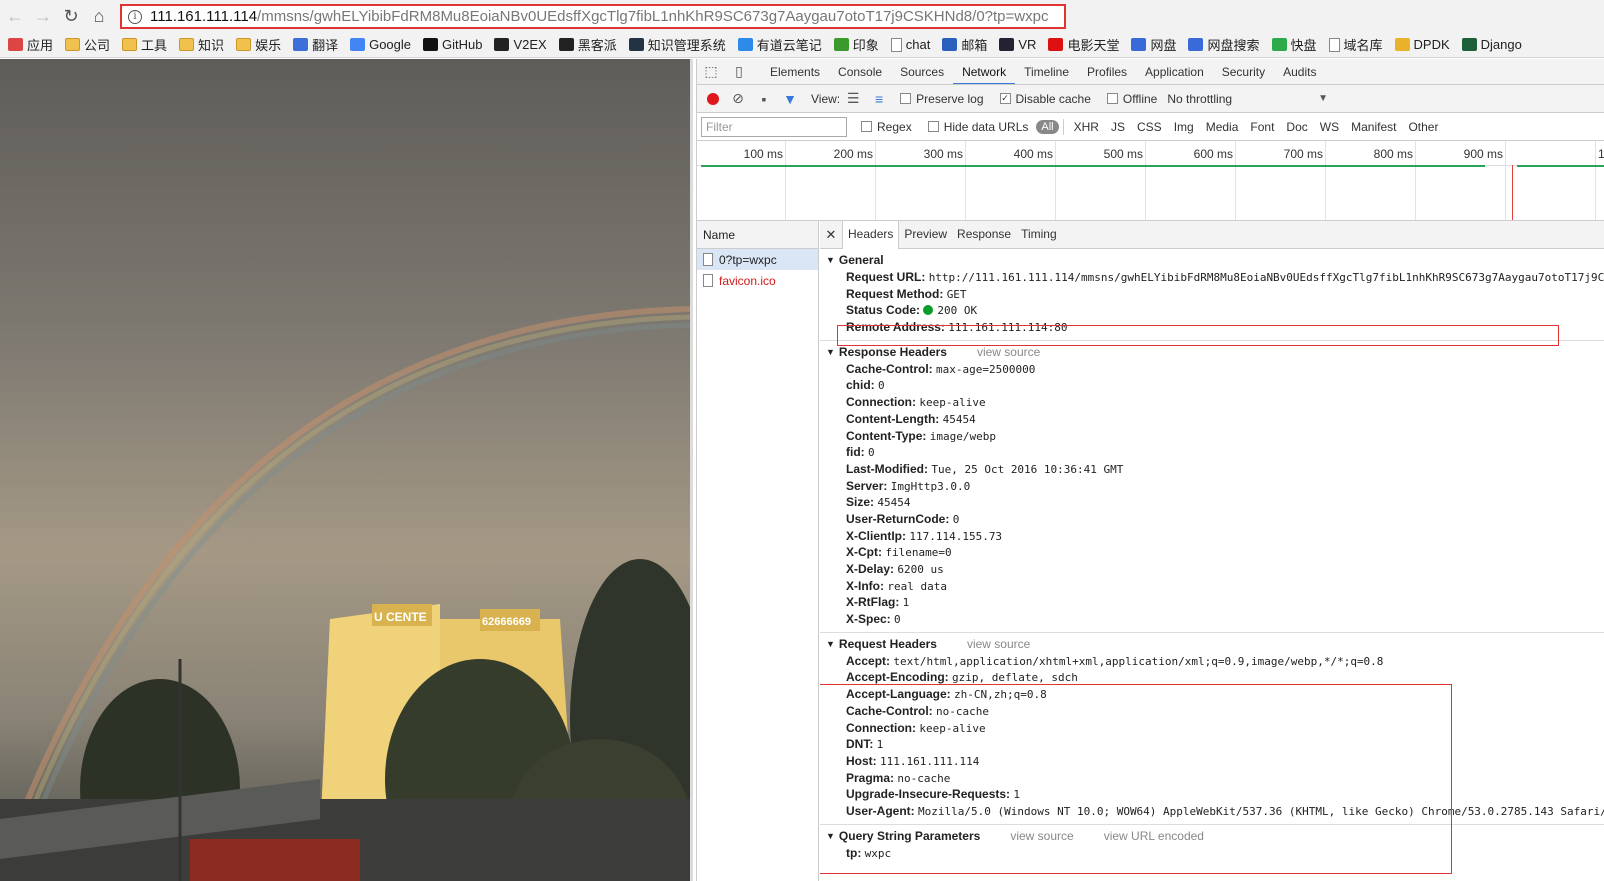 This screenshot has width=1604, height=881. Describe the element at coordinates (1199, 99) in the screenshot. I see `throttling-select: No throttling` at that location.